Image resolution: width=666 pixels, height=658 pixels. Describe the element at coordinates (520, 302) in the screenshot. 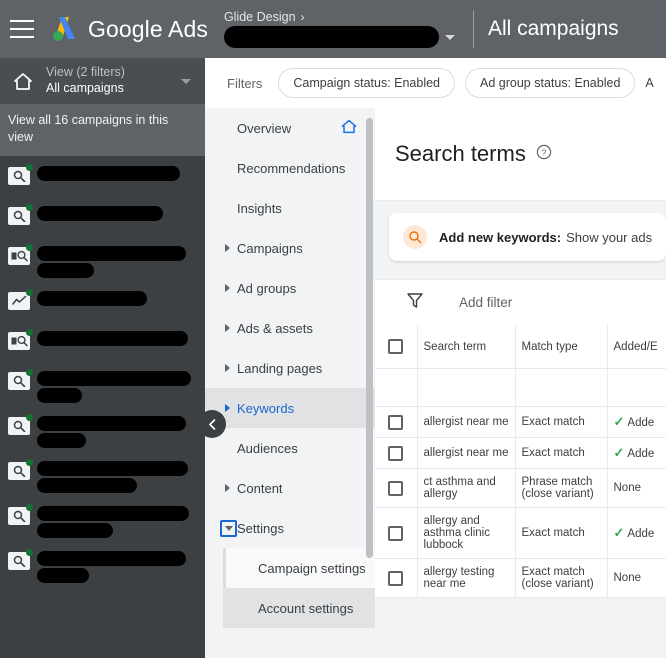

I see `add-filter-row: Add filter` at that location.